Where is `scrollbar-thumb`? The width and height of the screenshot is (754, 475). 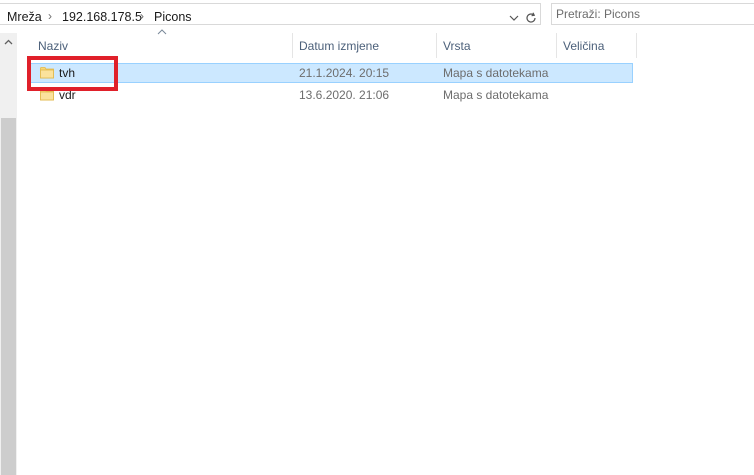 scrollbar-thumb is located at coordinates (8, 296).